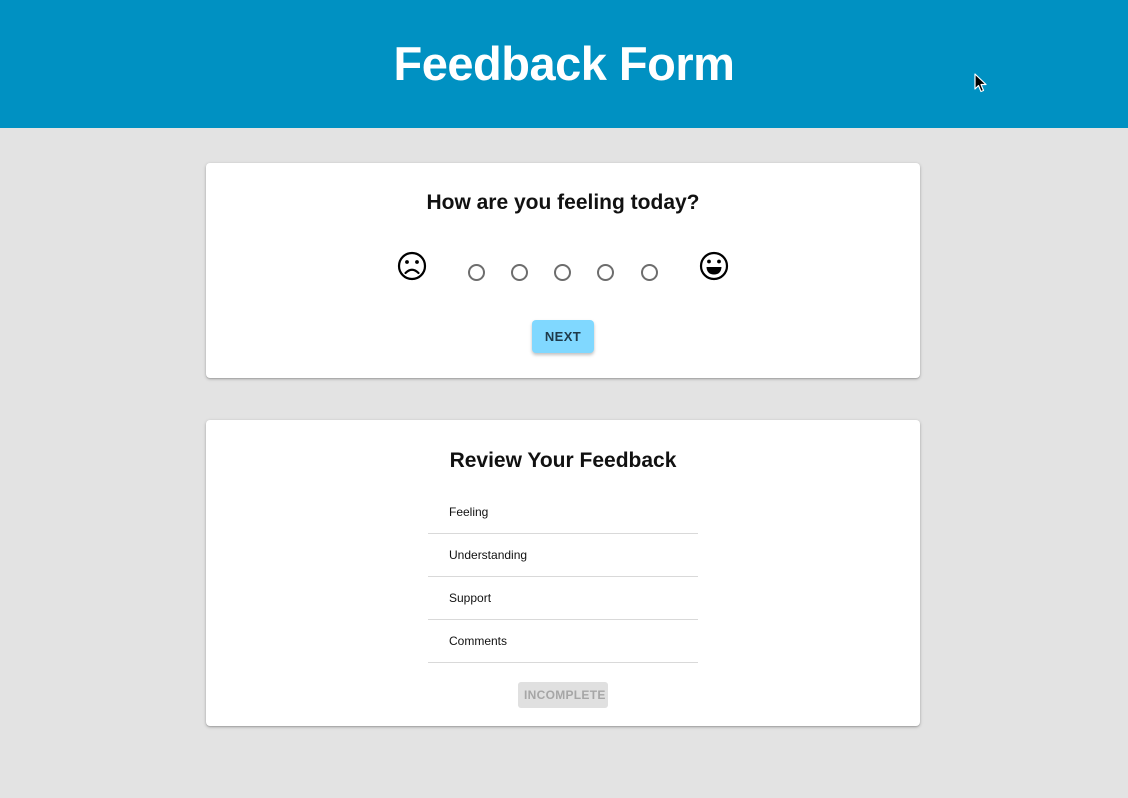 The image size is (1128, 798). I want to click on review-item-comments: Comments, so click(563, 641).